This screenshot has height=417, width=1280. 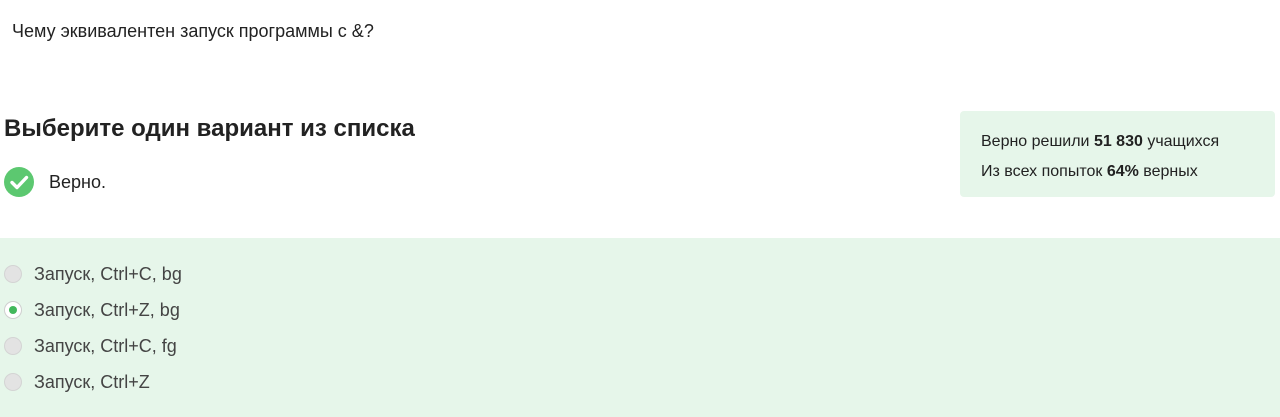 I want to click on option-label: Запуск, Ctrl+Z, so click(x=92, y=381).